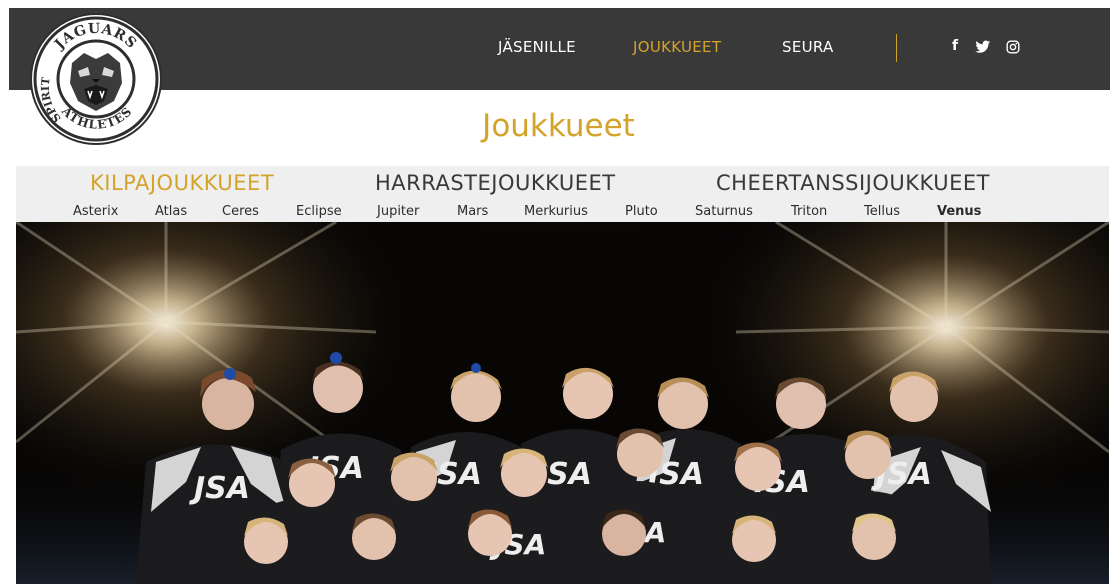 This screenshot has height=584, width=1117. What do you see at coordinates (955, 48) in the screenshot?
I see `facebook-icon: f` at bounding box center [955, 48].